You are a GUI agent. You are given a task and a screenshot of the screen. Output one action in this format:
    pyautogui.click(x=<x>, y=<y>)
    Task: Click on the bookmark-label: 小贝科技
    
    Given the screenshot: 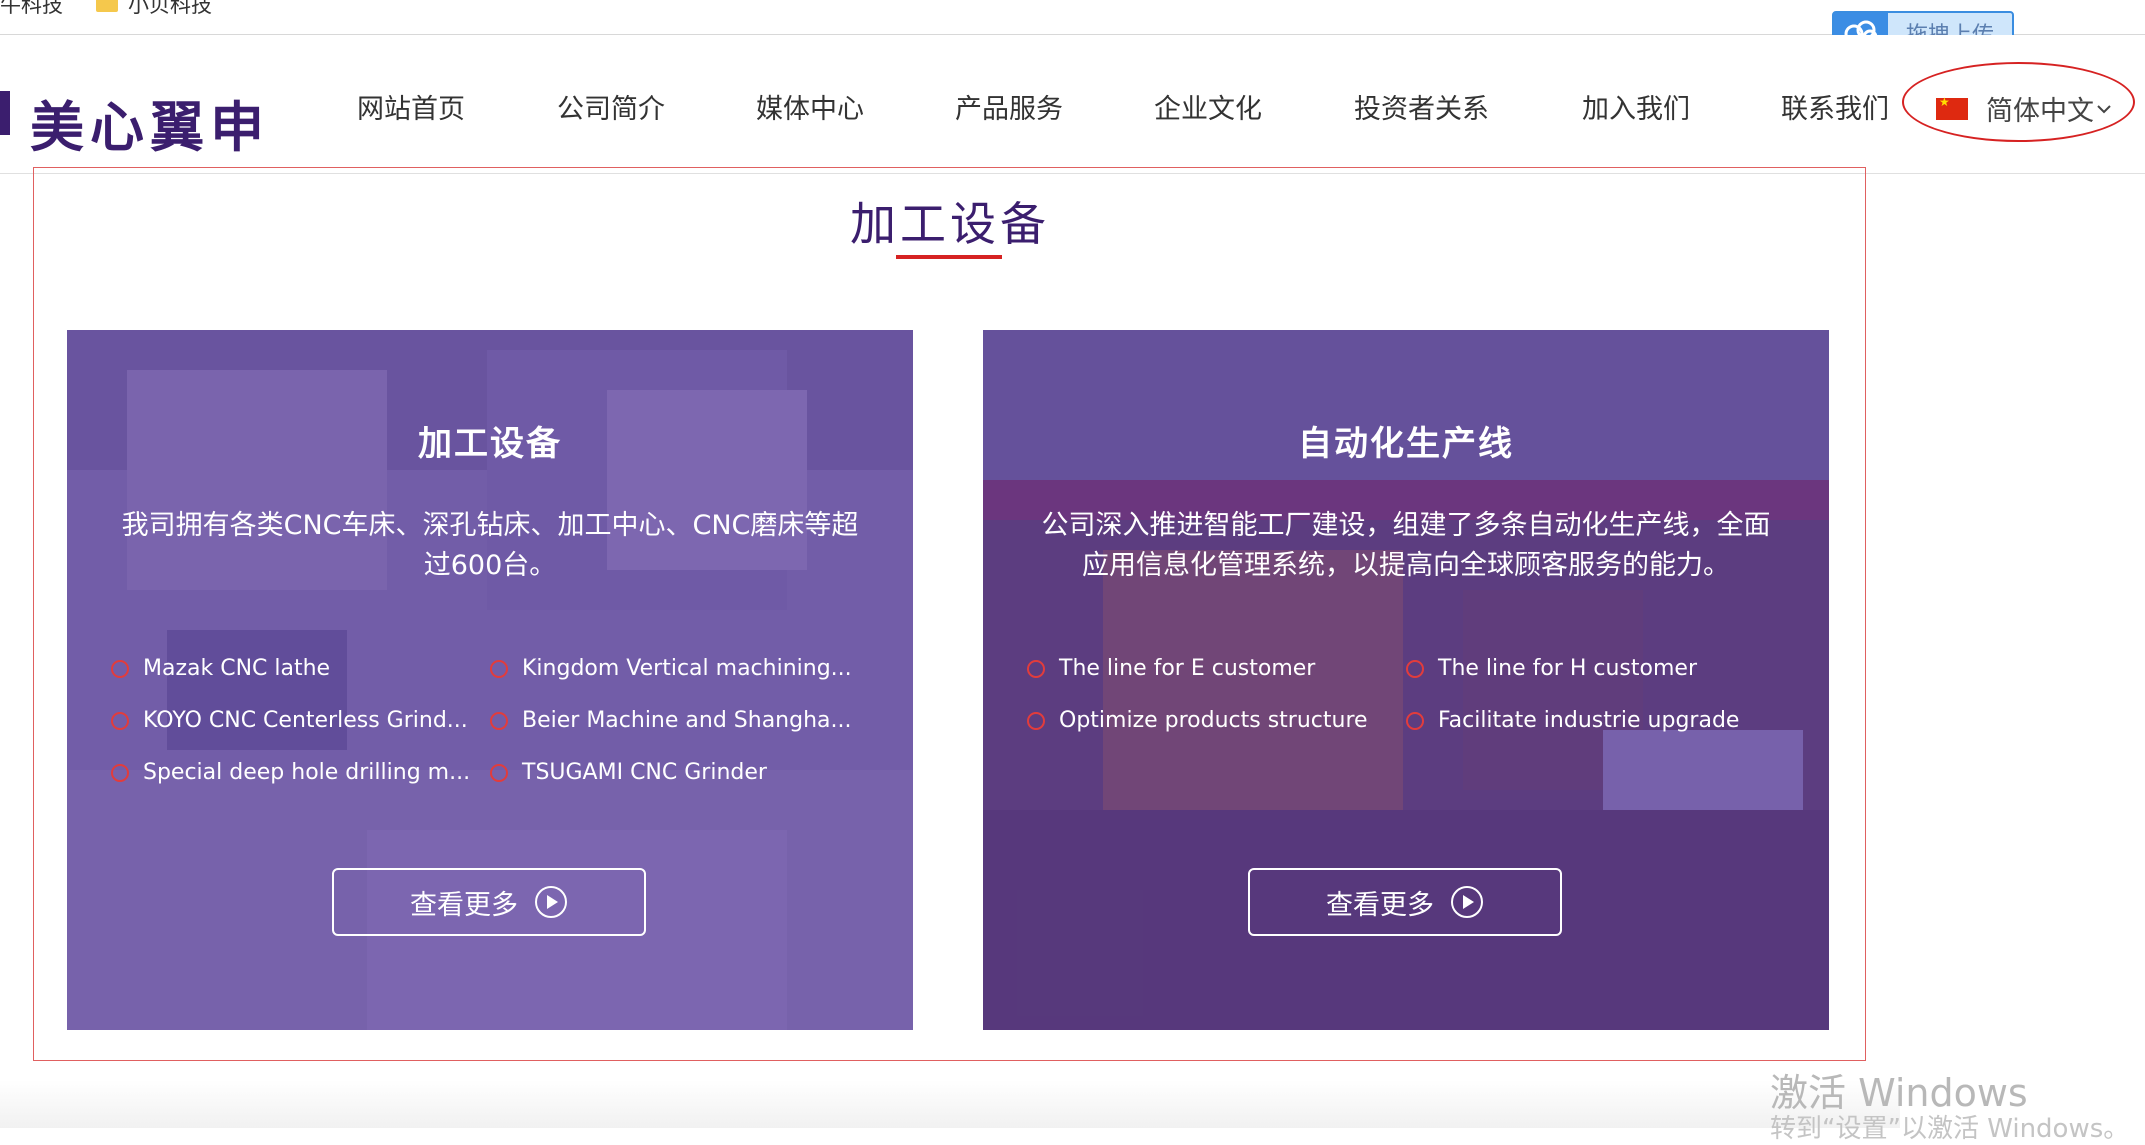 What is the action you would take?
    pyautogui.click(x=170, y=8)
    